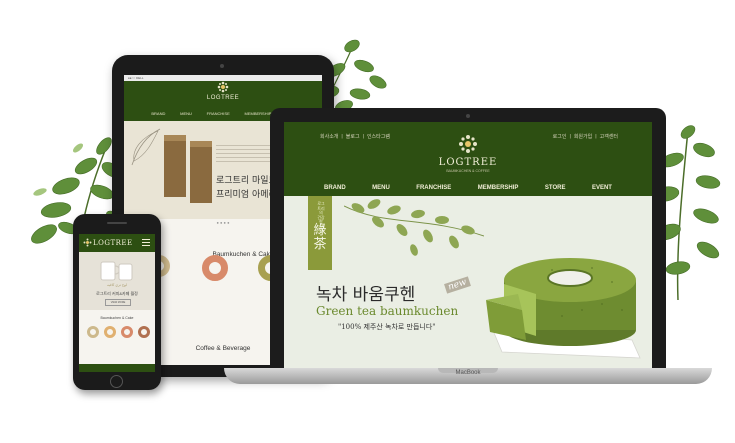  I want to click on phone-view-more-button: VIEW MORE, so click(118, 302).